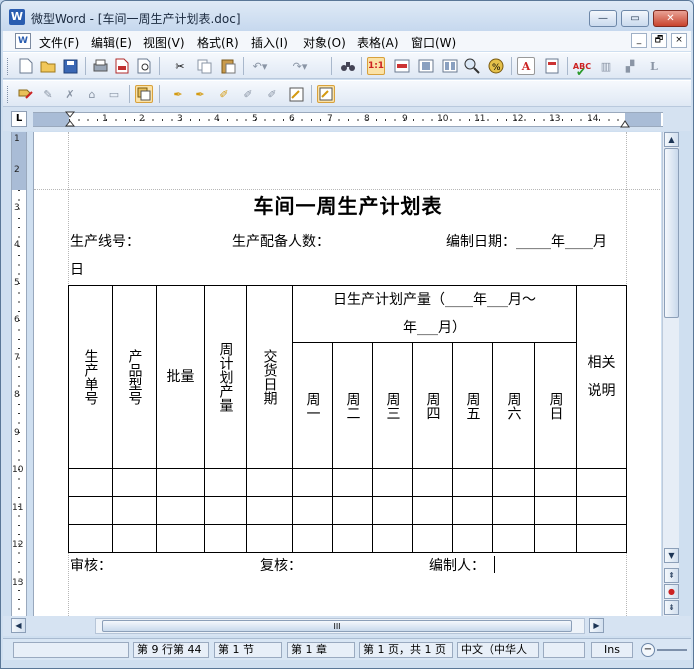 This screenshot has height=669, width=694. What do you see at coordinates (659, 40) in the screenshot?
I see `doc-restore-button: 🗗` at bounding box center [659, 40].